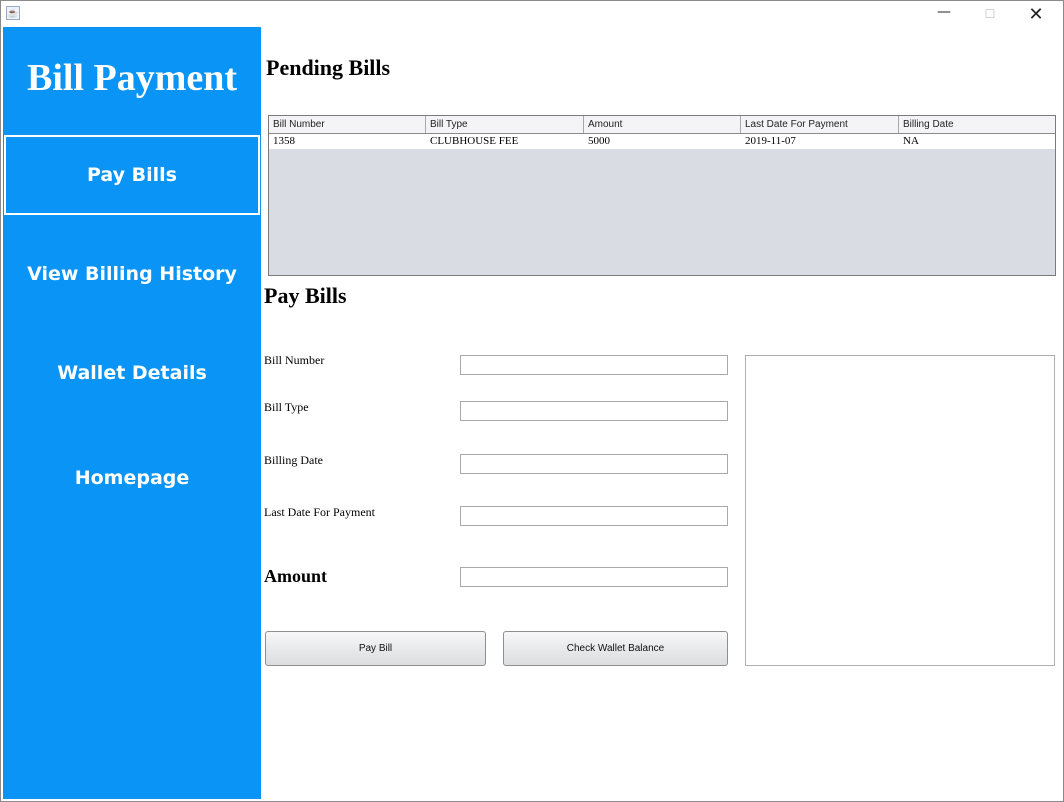 The height and width of the screenshot is (802, 1064). What do you see at coordinates (977, 124) in the screenshot?
I see `column-header-billing-date: Billing Date` at bounding box center [977, 124].